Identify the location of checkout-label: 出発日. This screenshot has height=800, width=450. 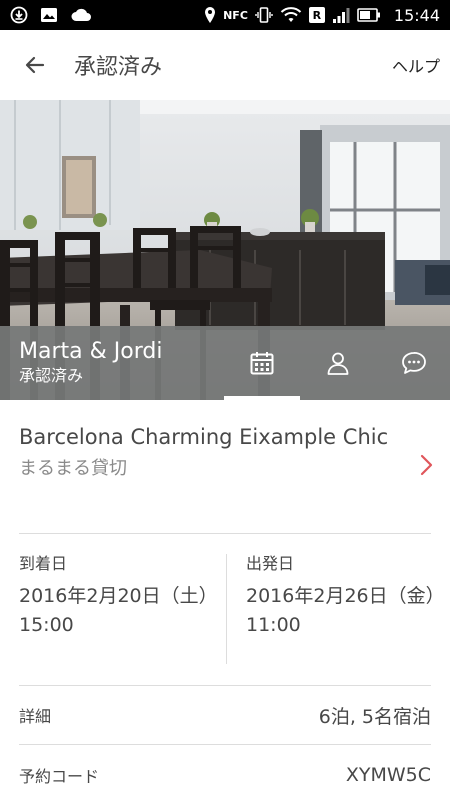
(270, 563).